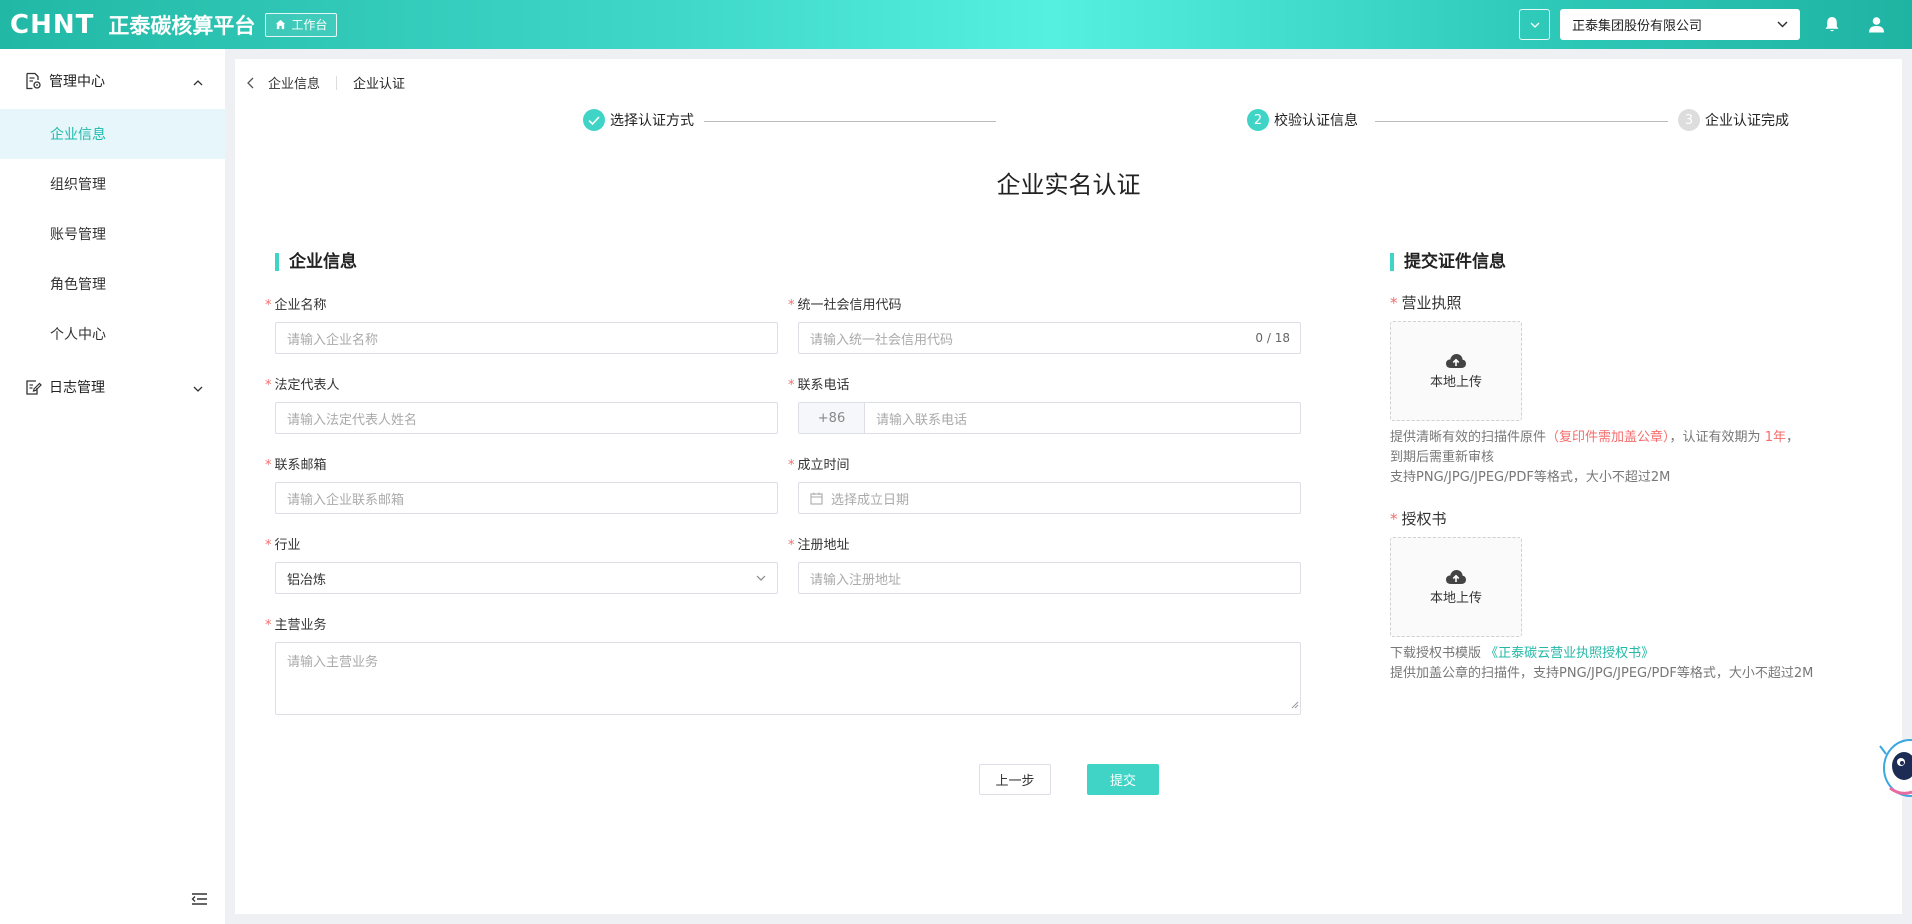 This screenshot has width=1912, height=924. What do you see at coordinates (112, 134) in the screenshot?
I see `sidebar-item-company-info: 企业信息` at bounding box center [112, 134].